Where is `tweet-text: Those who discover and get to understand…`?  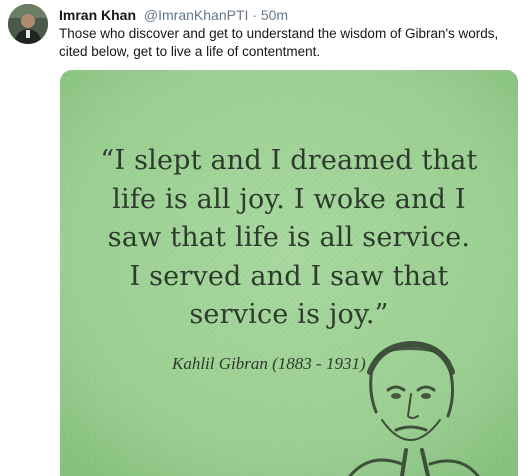
tweet-text: Those who discover and get to understand… is located at coordinates (279, 42).